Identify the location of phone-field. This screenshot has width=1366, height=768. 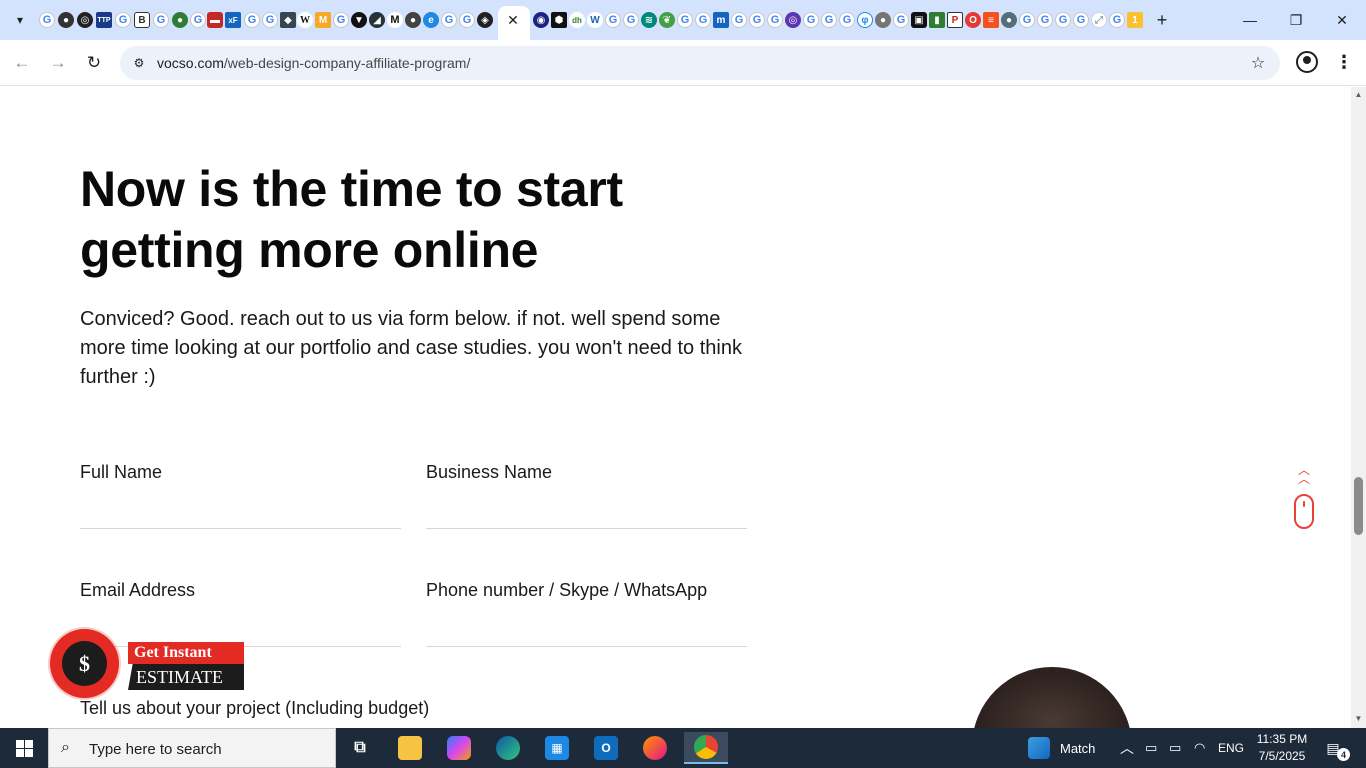
(586, 646).